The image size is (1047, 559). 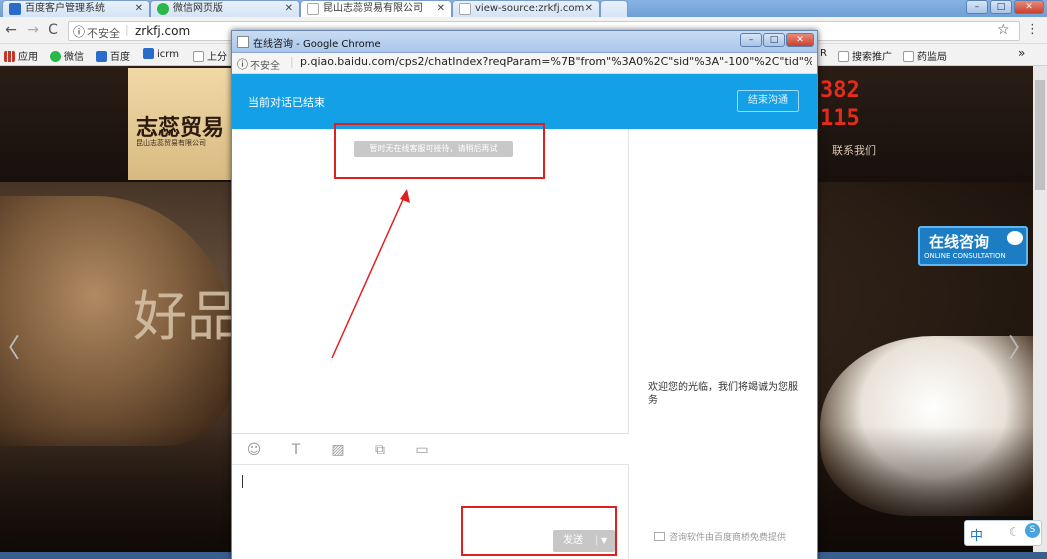 I want to click on tab-view-source: view-source:zrkfj.com ✕, so click(x=526, y=8).